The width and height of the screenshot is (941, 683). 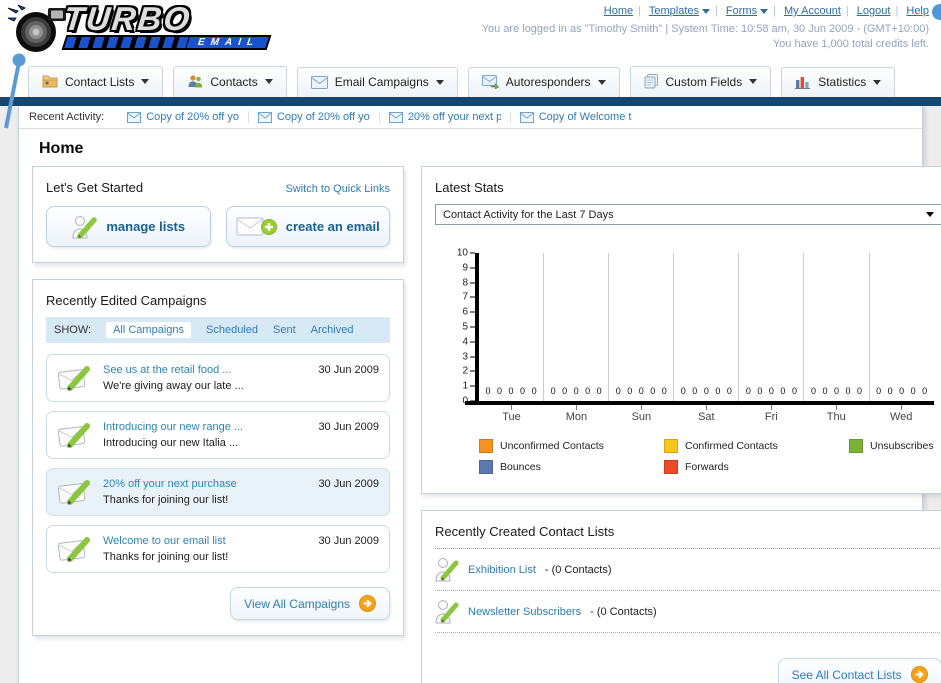 I want to click on recent-activity-item: Copy of Welcome to, so click(x=575, y=117).